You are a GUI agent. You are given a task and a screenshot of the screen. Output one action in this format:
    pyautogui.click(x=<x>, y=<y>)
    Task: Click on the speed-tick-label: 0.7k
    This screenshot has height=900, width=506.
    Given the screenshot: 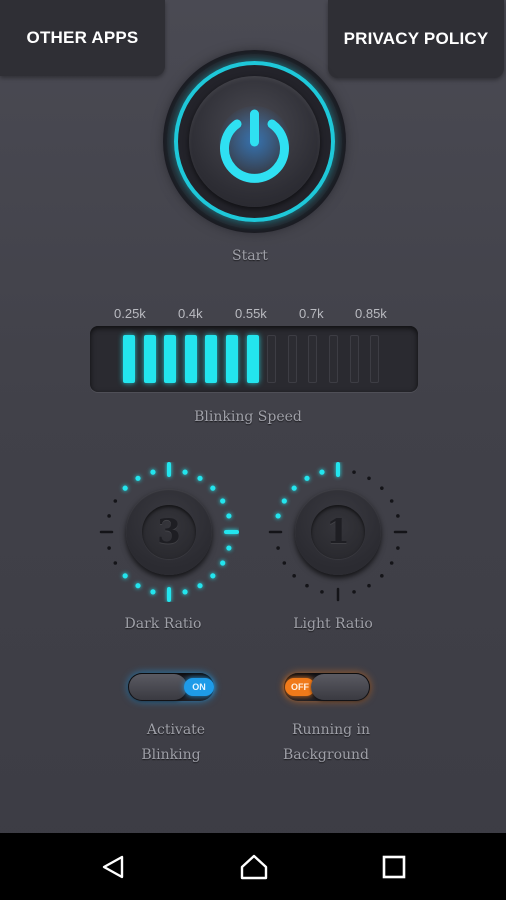 What is the action you would take?
    pyautogui.click(x=311, y=313)
    